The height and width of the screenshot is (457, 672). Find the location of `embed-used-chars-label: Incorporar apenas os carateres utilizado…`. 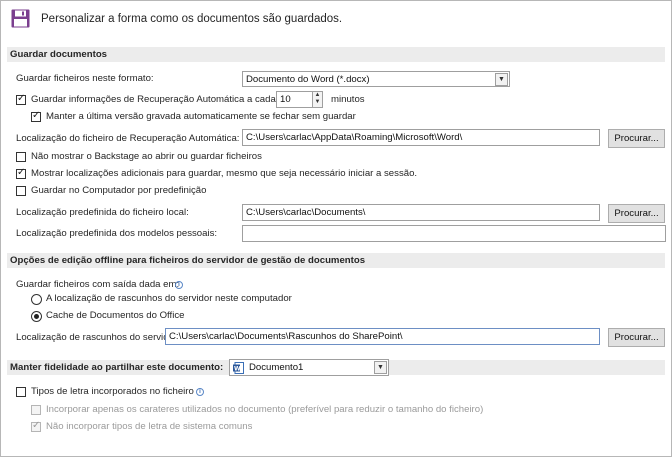

embed-used-chars-label: Incorporar apenas os carateres utilizado… is located at coordinates (265, 409).